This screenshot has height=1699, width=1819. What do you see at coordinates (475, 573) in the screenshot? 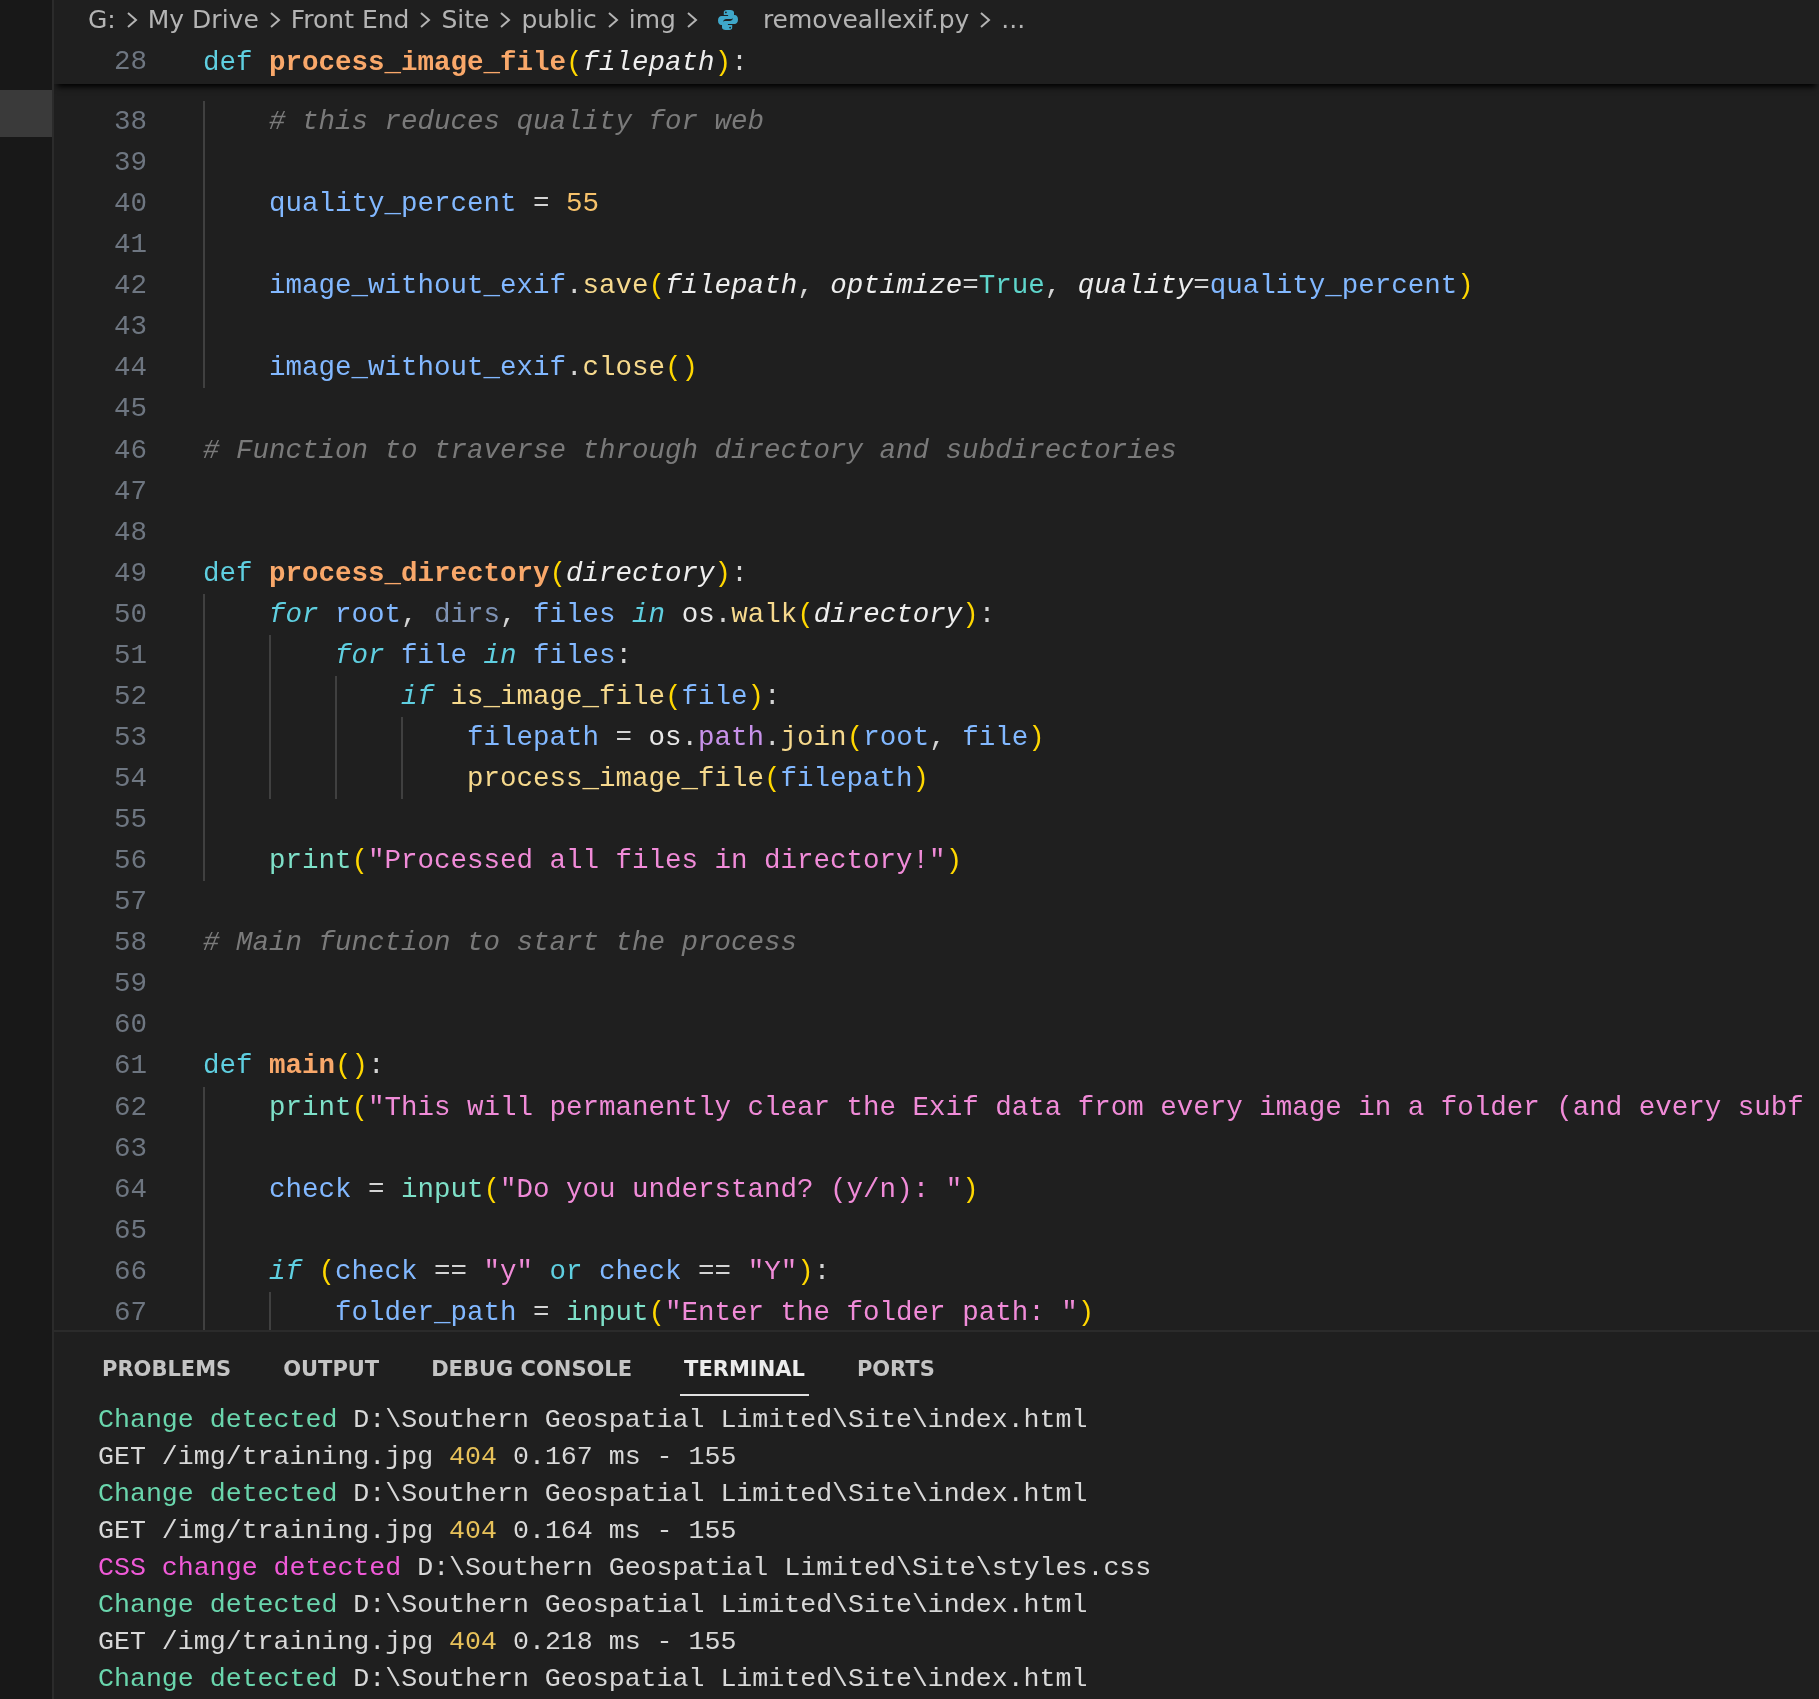
I see `code-line: def process_directory(directory):` at bounding box center [475, 573].